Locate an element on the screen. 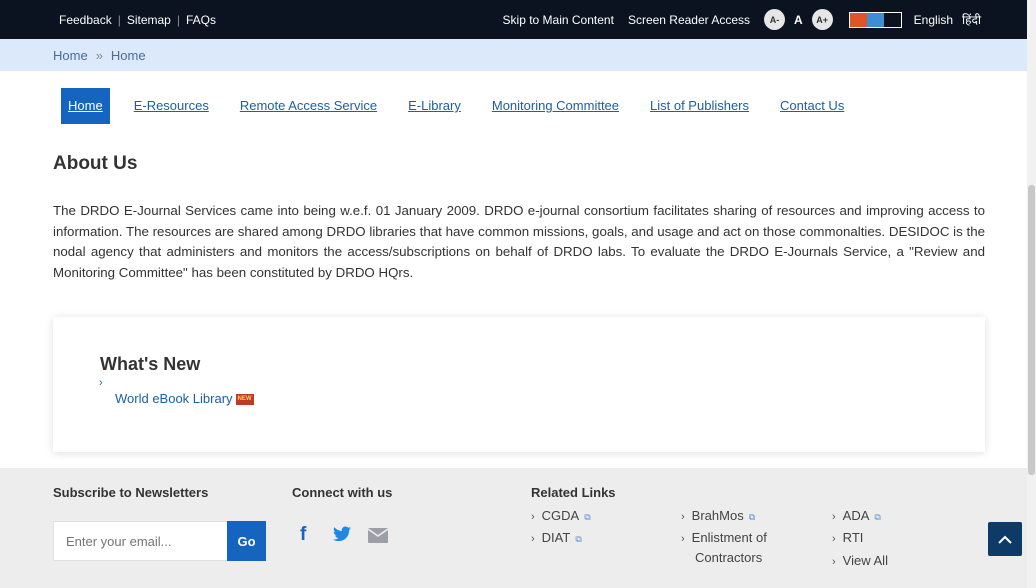 The height and width of the screenshot is (588, 1036). back-to-top-button is located at coordinates (1005, 539).